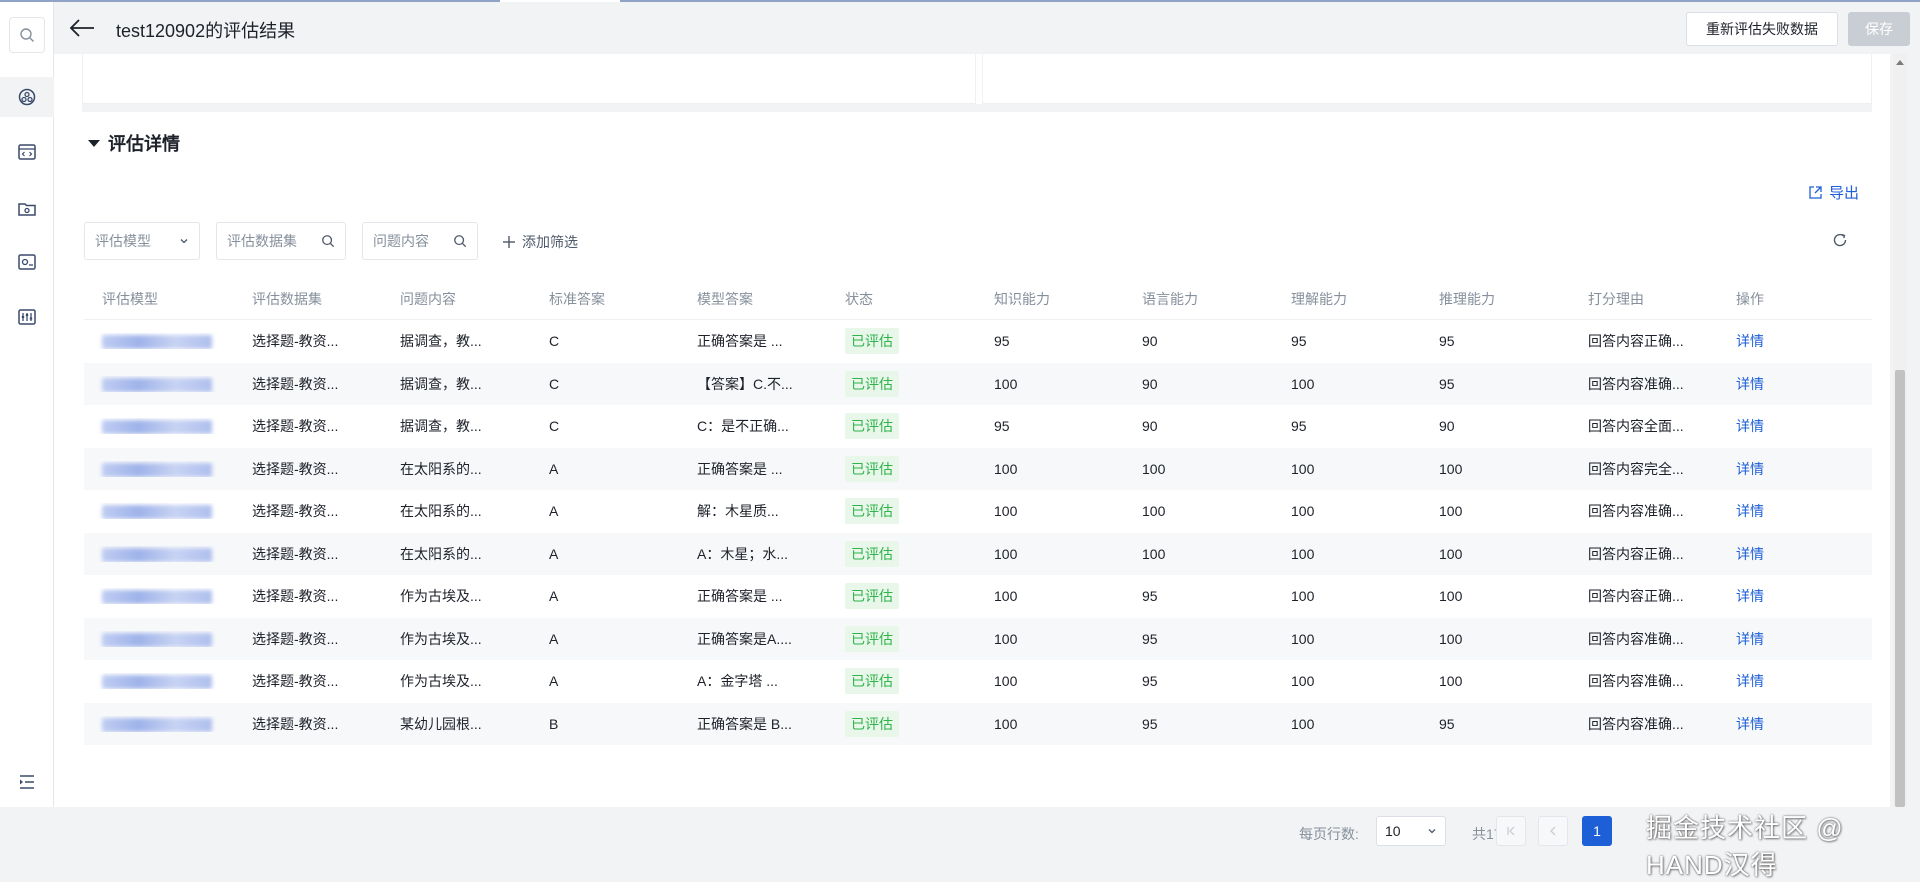  I want to click on chevron-left-icon, so click(1553, 831).